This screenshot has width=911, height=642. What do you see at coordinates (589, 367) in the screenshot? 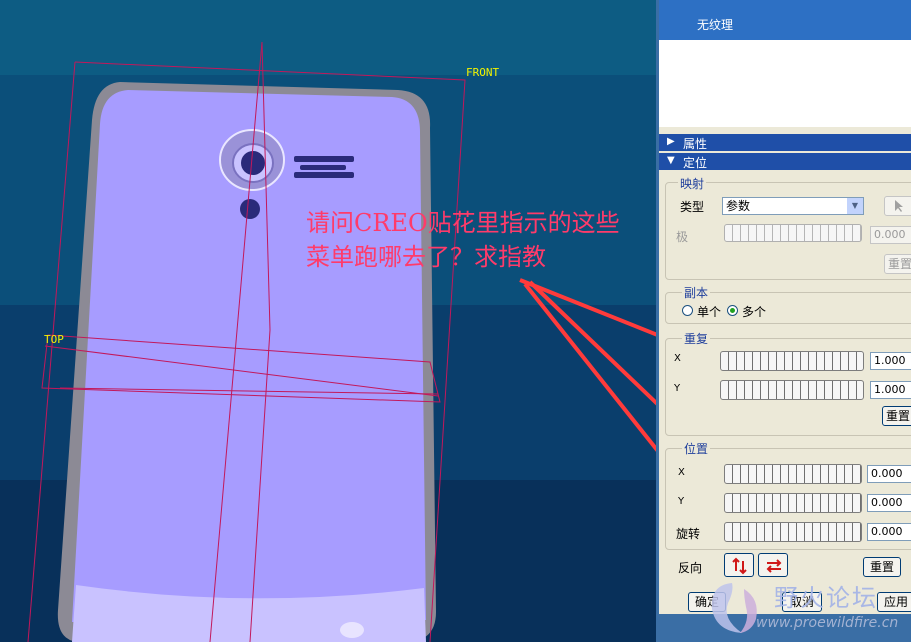
I see `annotation-arrow-icon` at bounding box center [589, 367].